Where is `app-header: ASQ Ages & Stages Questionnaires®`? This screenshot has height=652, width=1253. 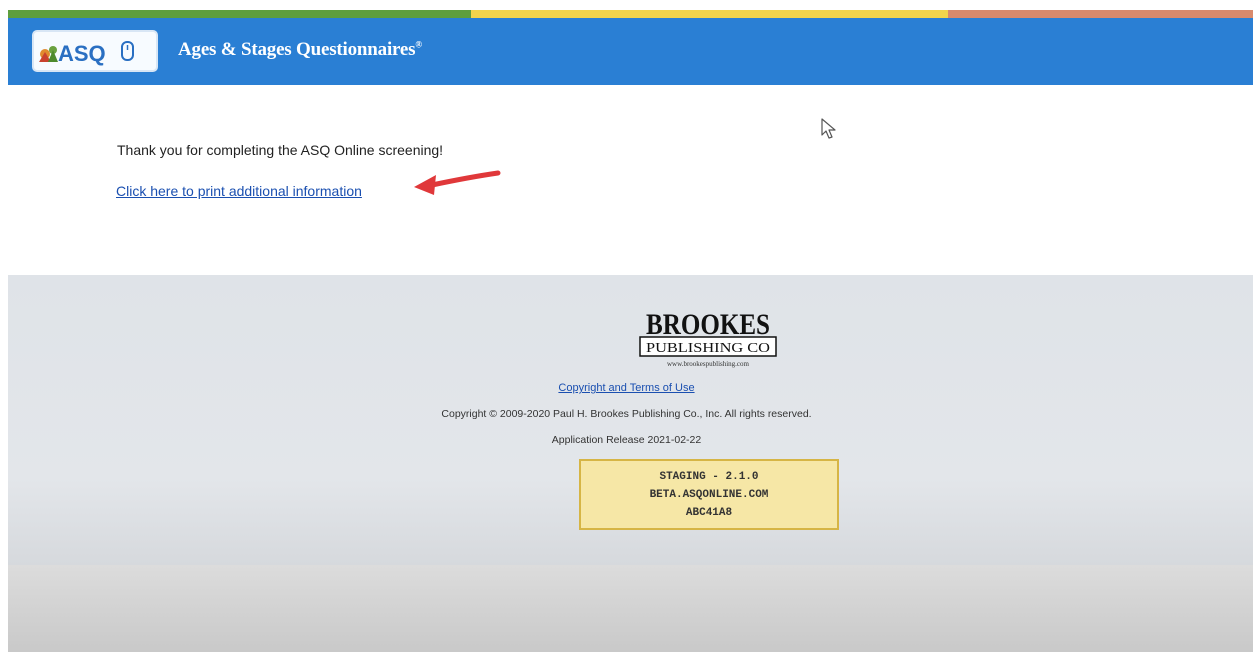
app-header: ASQ Ages & Stages Questionnaires® is located at coordinates (630, 51).